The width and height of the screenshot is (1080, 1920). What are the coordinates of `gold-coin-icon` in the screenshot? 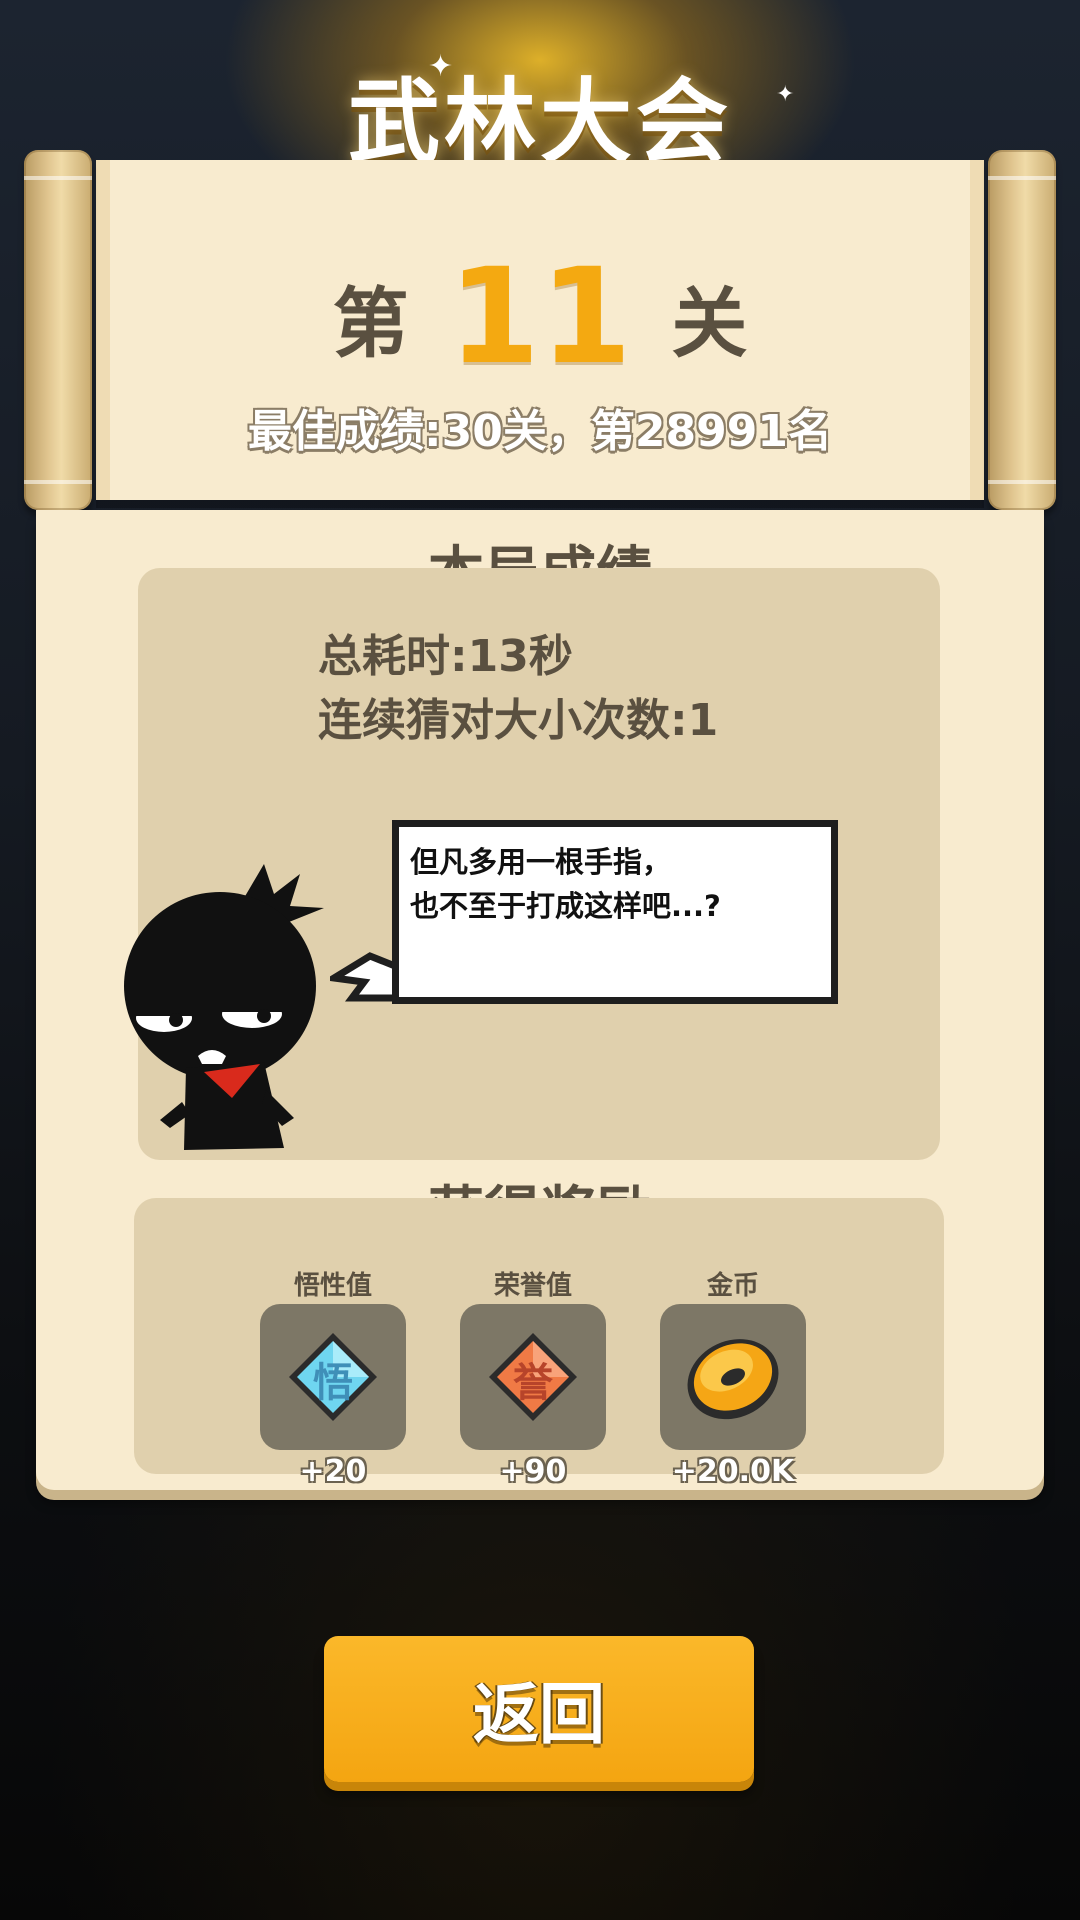 It's located at (733, 1379).